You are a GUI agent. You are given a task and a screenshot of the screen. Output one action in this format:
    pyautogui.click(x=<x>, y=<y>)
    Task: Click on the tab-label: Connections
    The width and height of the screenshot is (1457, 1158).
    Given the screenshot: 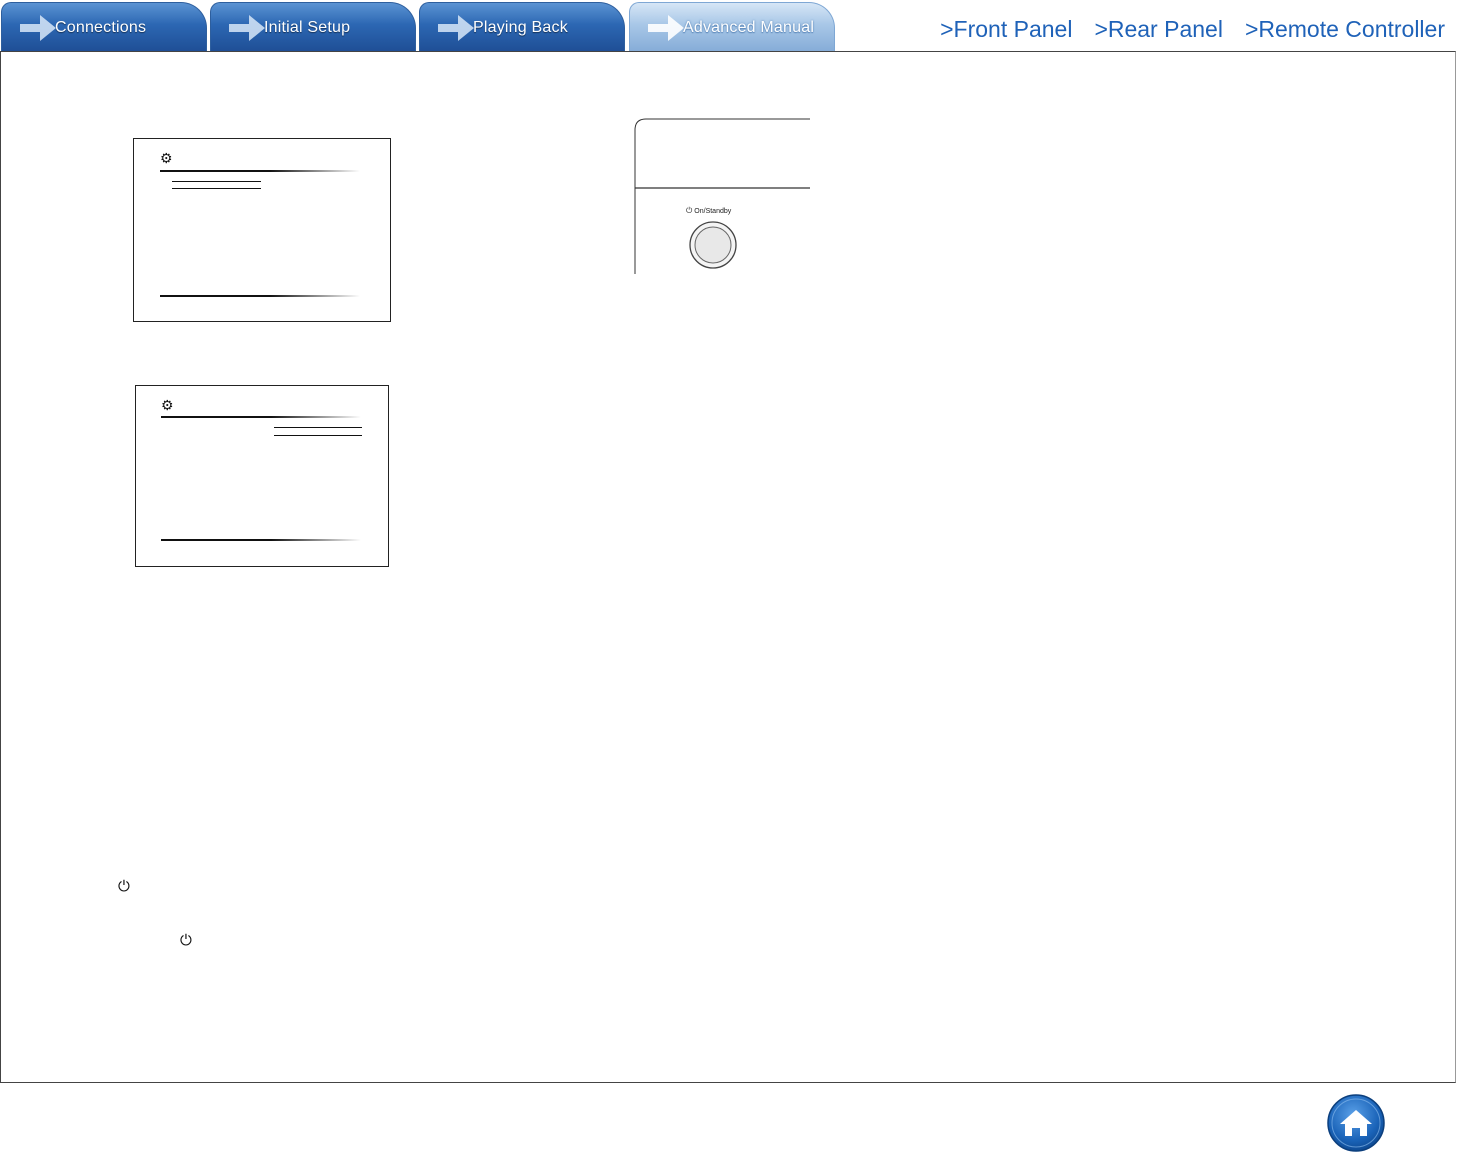 What is the action you would take?
    pyautogui.click(x=101, y=27)
    